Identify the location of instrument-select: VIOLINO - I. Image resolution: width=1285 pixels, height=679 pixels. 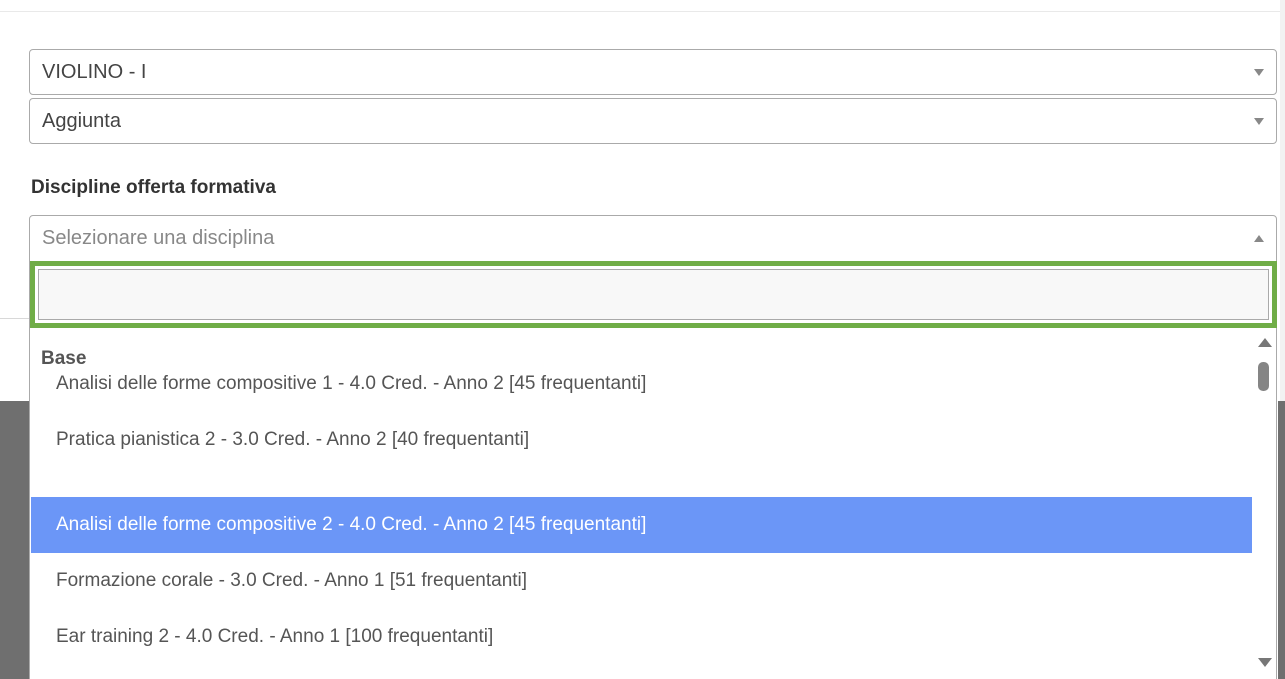
(653, 72).